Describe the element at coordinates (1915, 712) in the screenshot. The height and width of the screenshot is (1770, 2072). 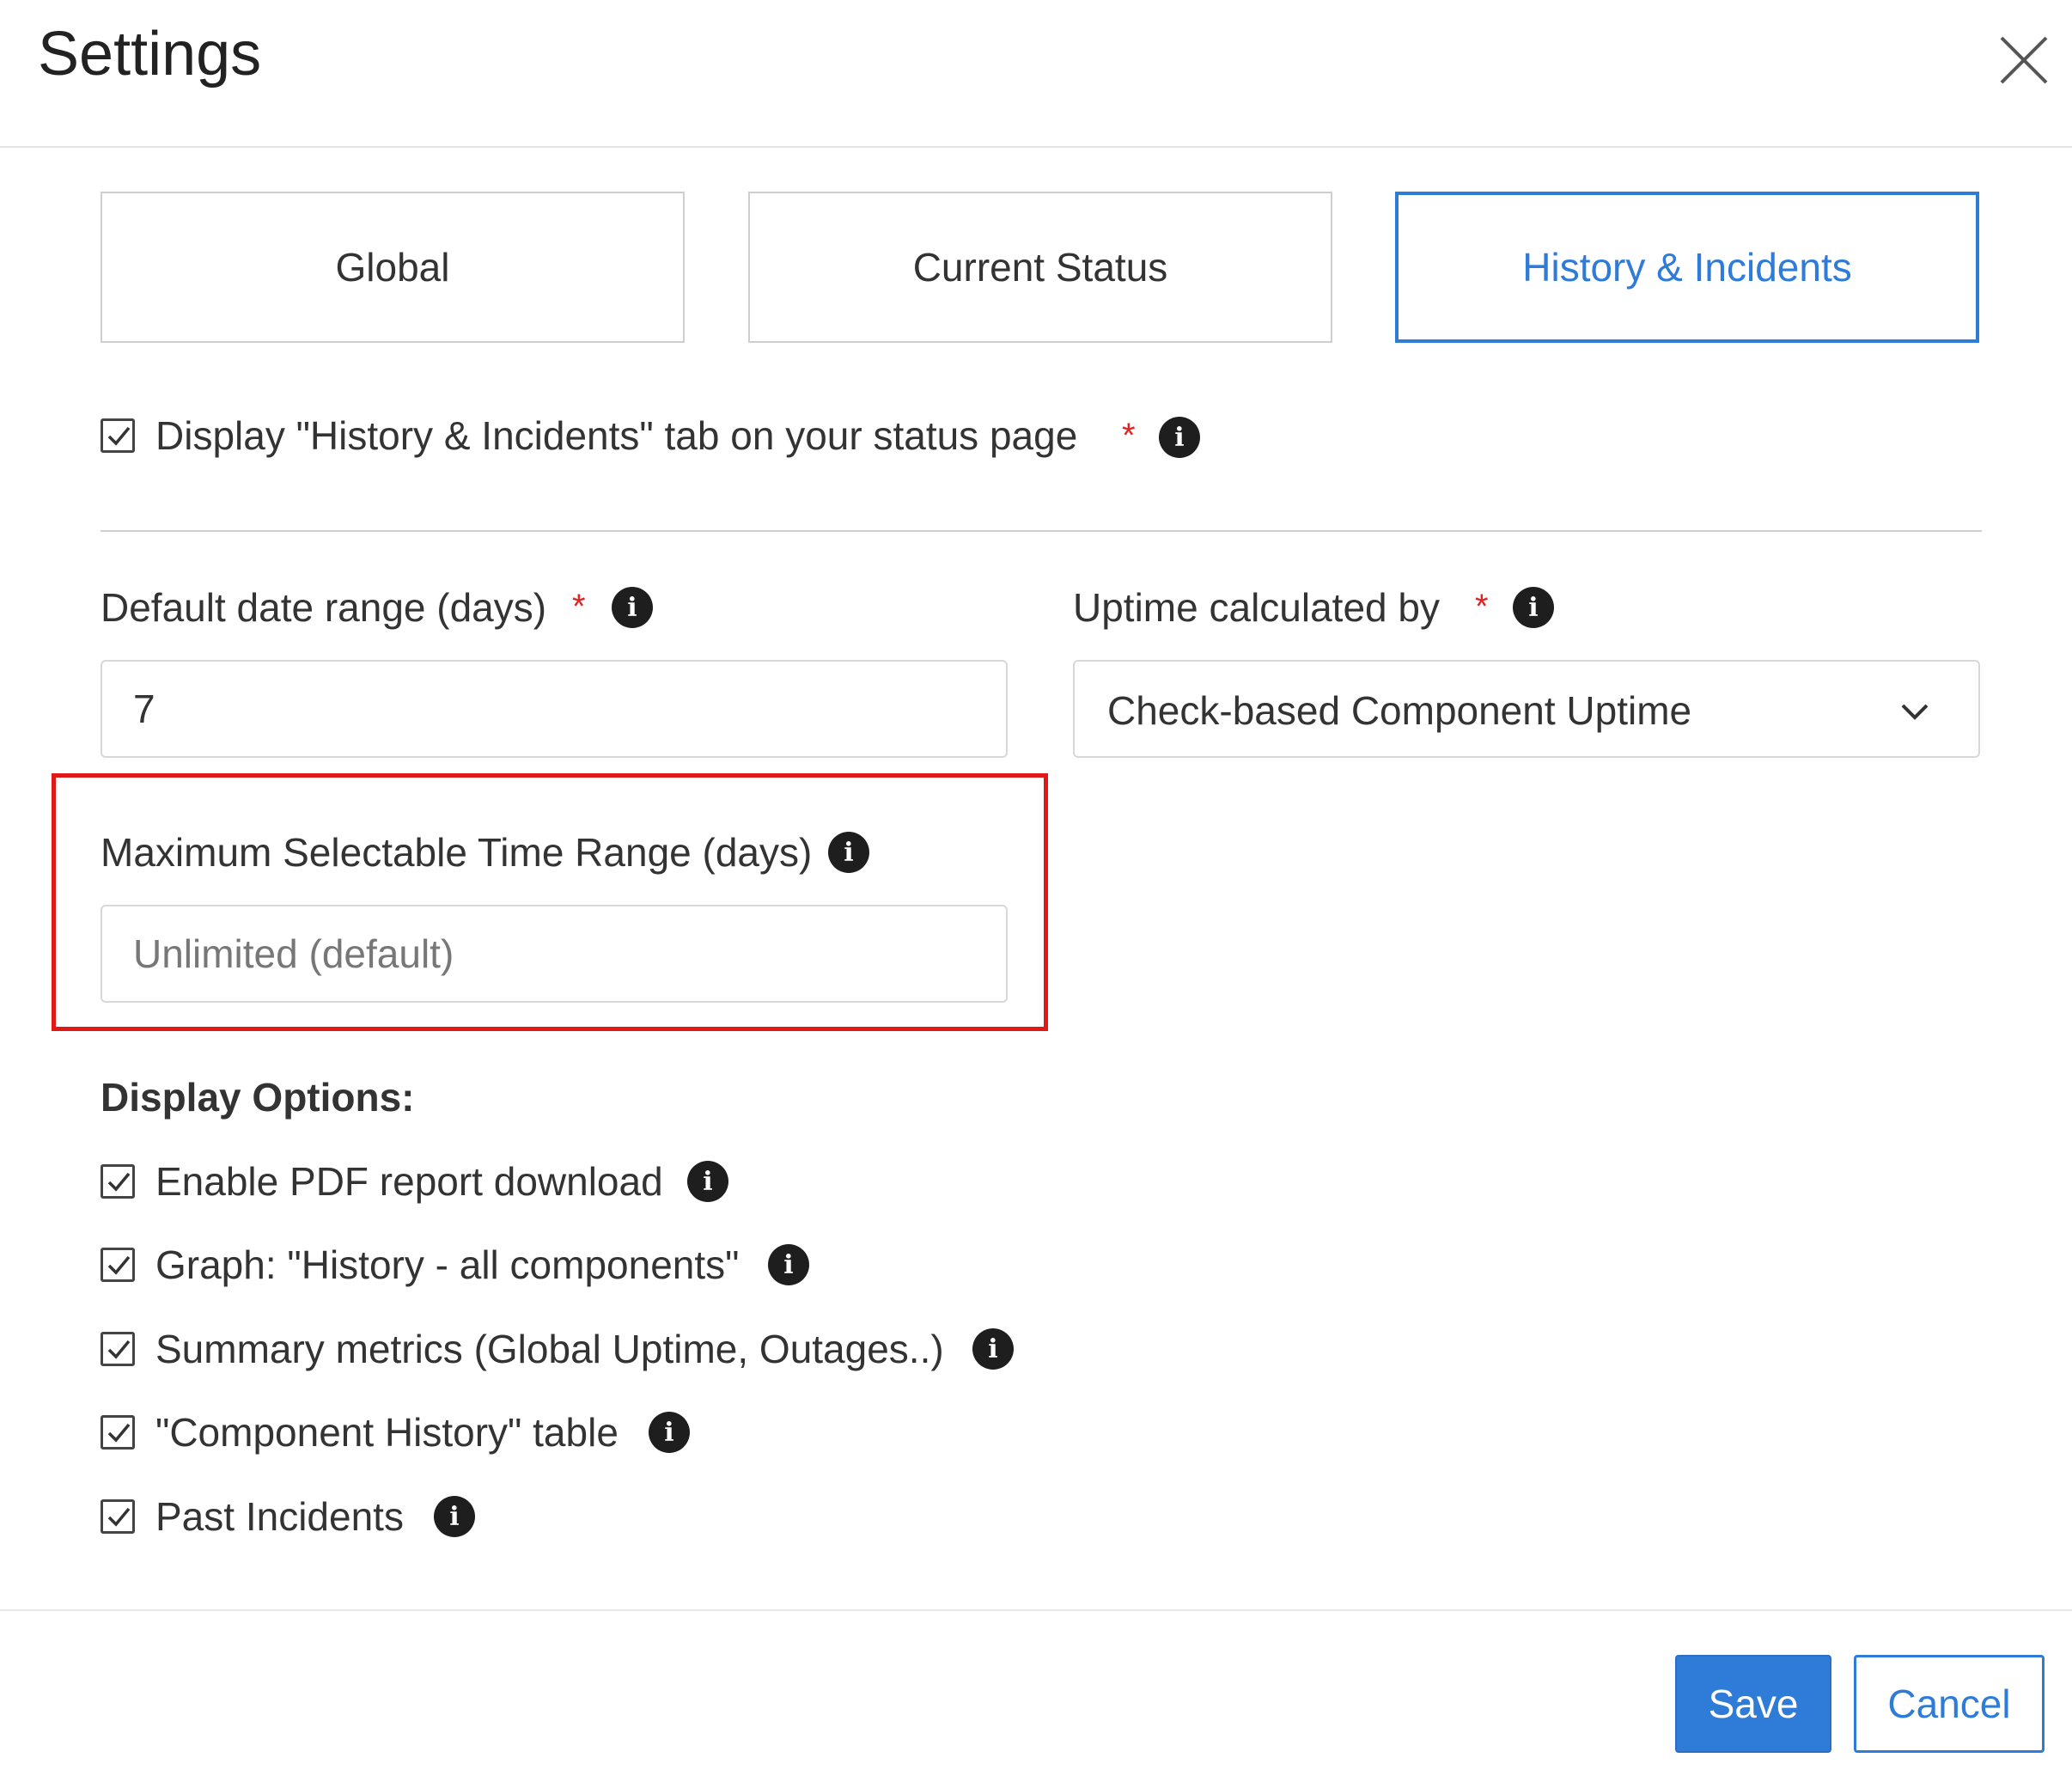
I see `chevron-down-icon` at that location.